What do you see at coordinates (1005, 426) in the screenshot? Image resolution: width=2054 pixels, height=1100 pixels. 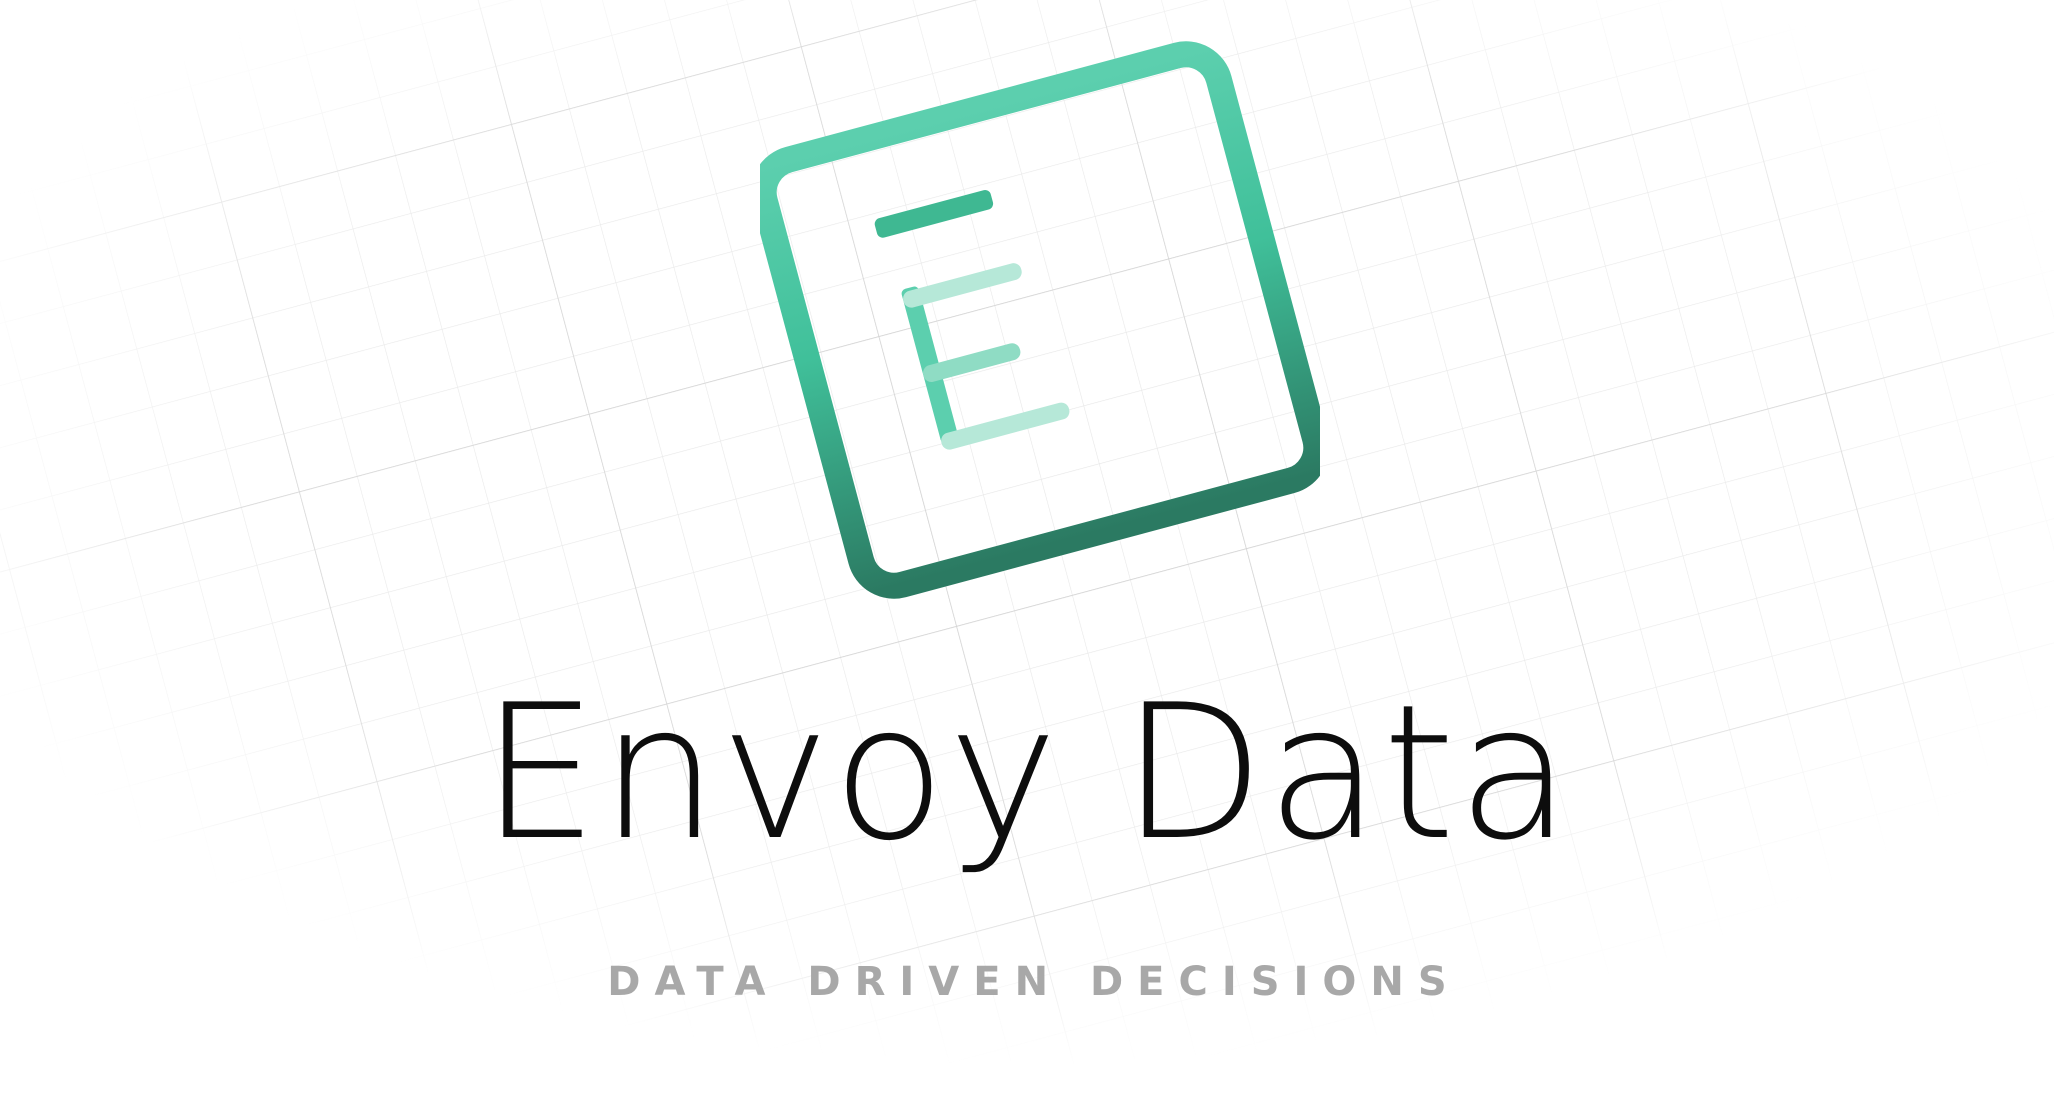 I see `logo-e-bottom-bar` at bounding box center [1005, 426].